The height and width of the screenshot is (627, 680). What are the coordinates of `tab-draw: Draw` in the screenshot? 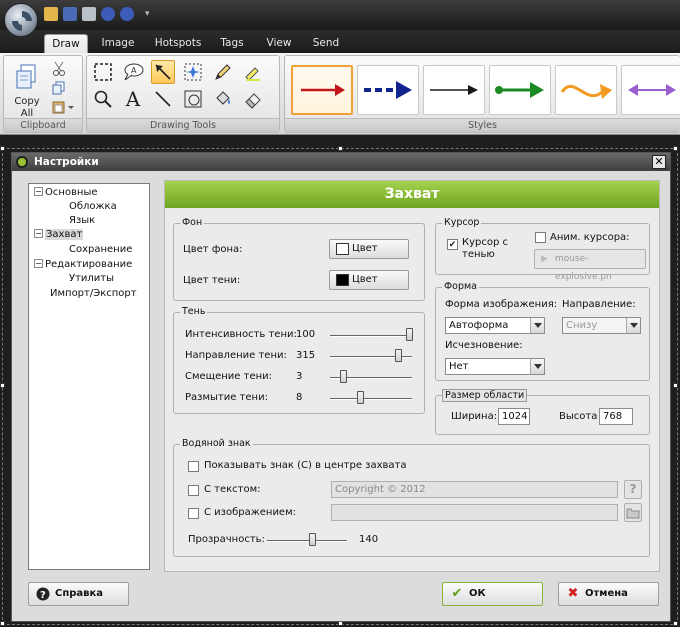 It's located at (66, 43).